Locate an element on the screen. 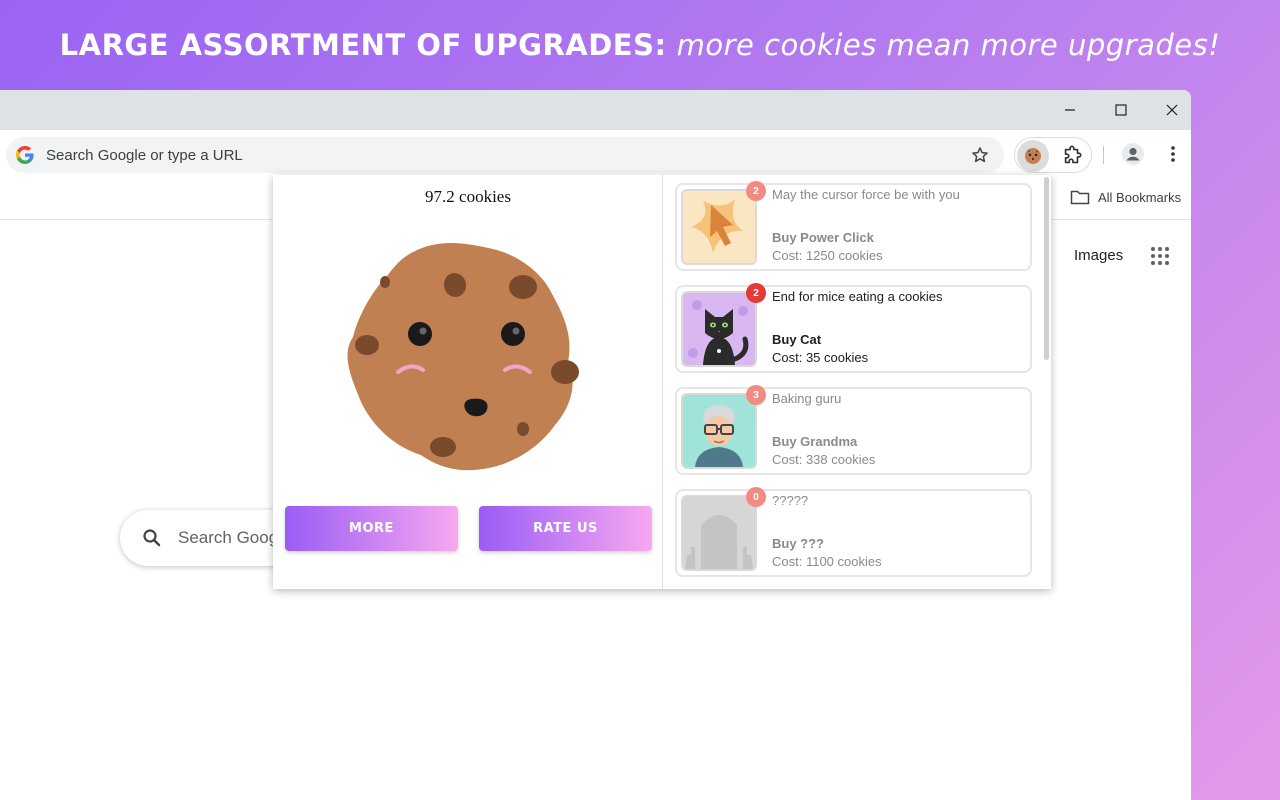 Image resolution: width=1280 pixels, height=800 pixels. upgrade-description: May the cursor force be with you is located at coordinates (866, 194).